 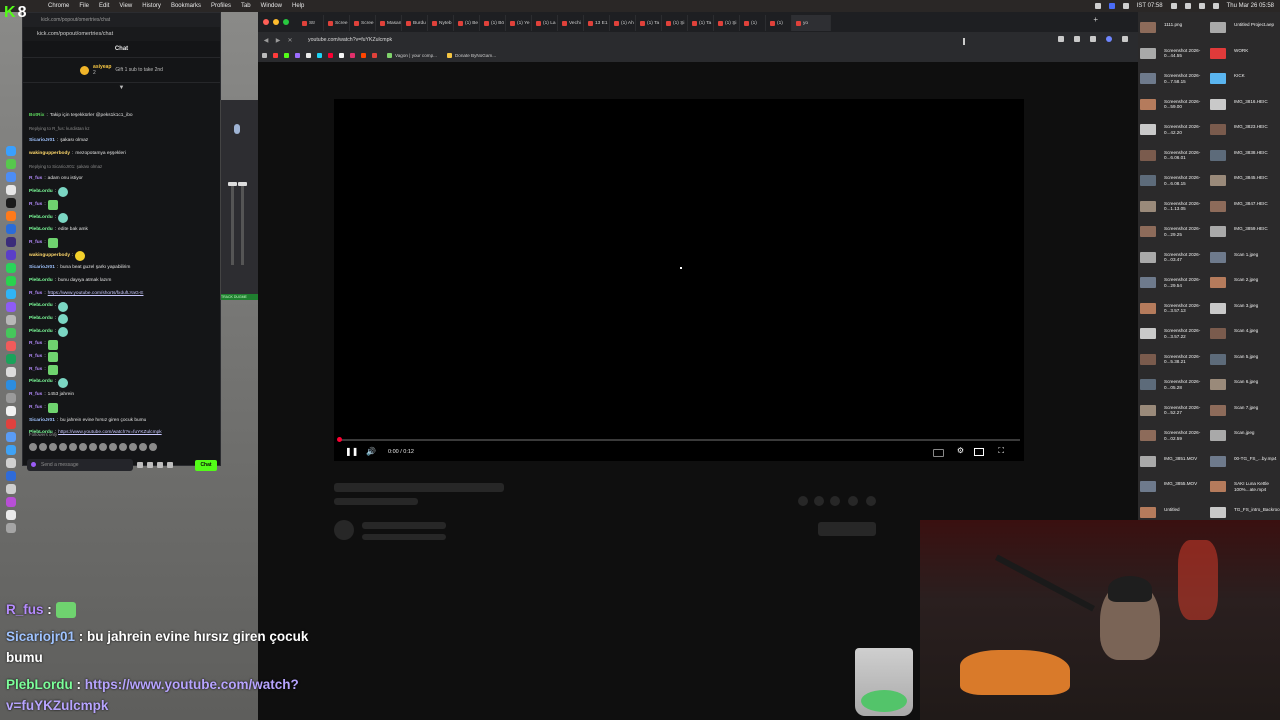 I want to click on desktop-file: Scan 2.jpeg, so click(x=1245, y=289).